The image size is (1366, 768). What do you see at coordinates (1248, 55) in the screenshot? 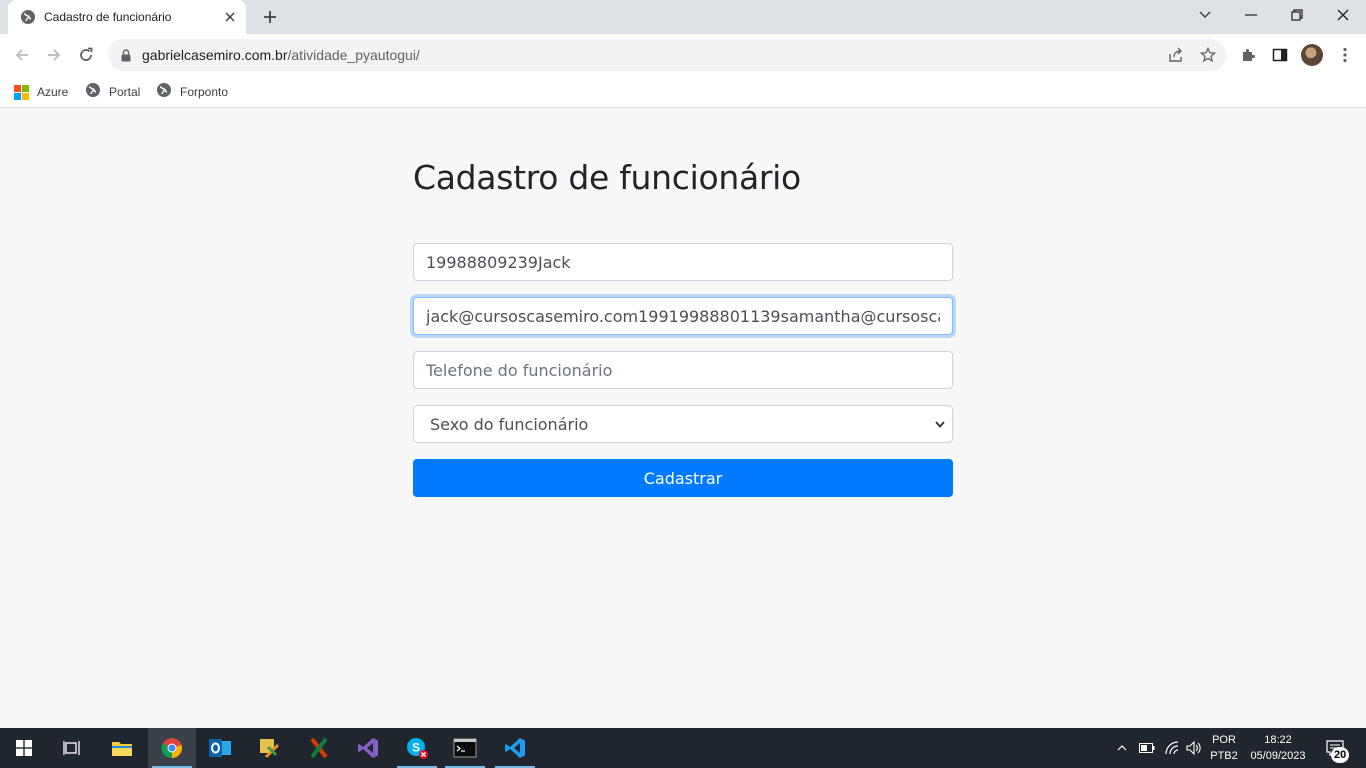
I see `extensions-icon` at bounding box center [1248, 55].